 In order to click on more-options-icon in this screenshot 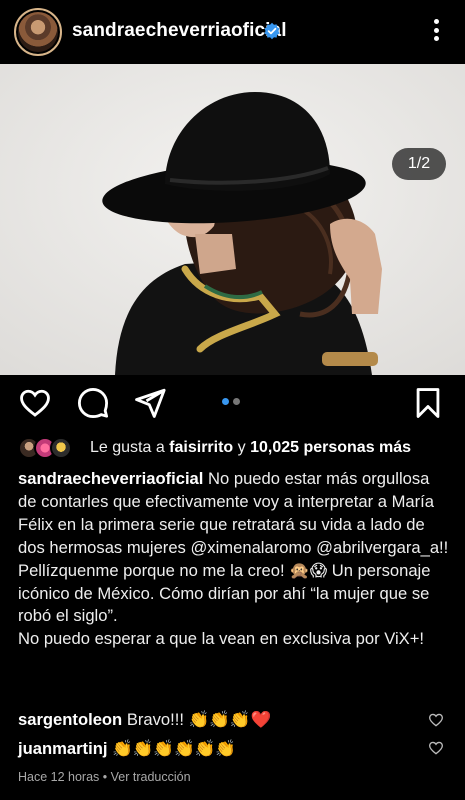, I will do `click(436, 30)`.